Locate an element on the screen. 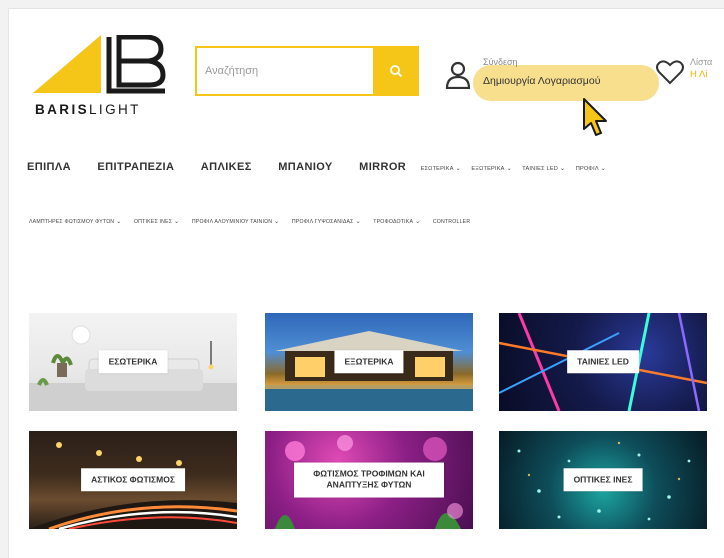 The width and height of the screenshot is (724, 558). account-area: Σύνδεση Δημιουργία Λογαριασμού is located at coordinates (552, 78).